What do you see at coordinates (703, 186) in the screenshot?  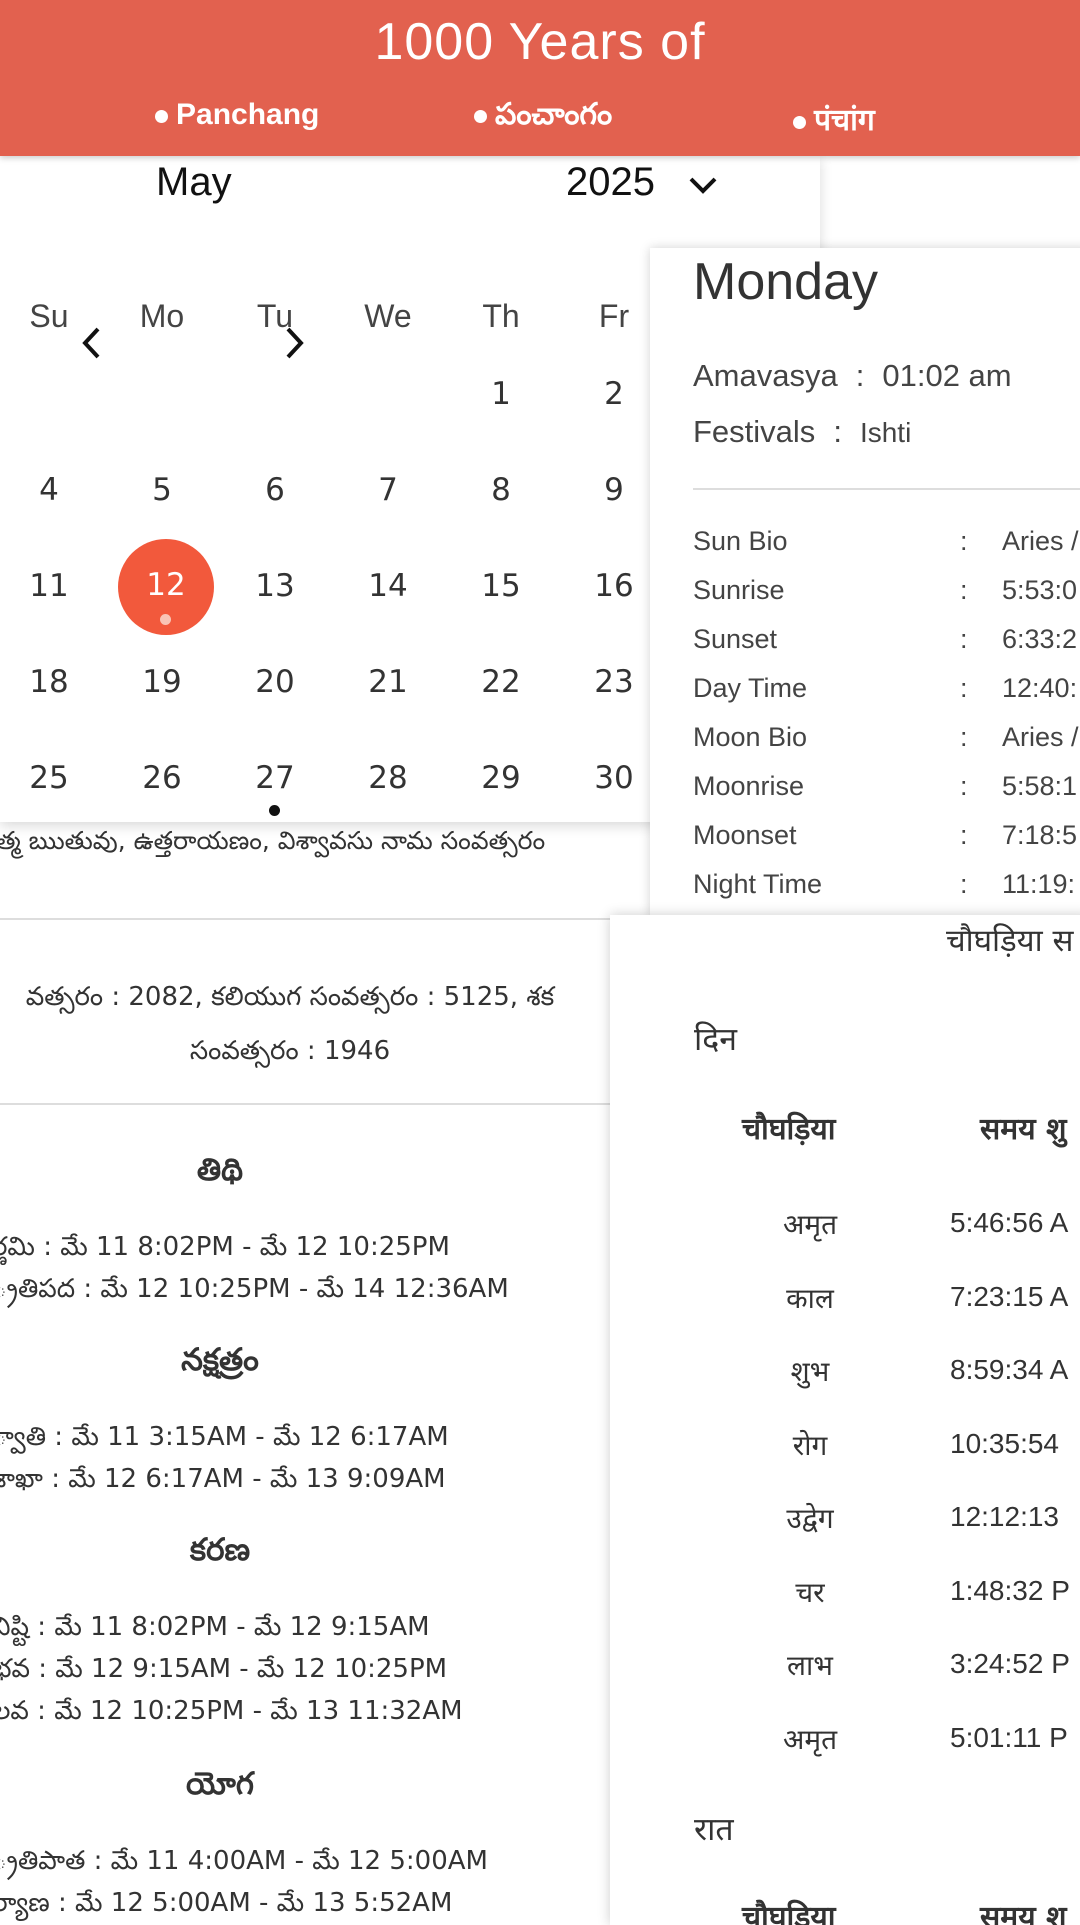 I see `chevron-down-icon` at bounding box center [703, 186].